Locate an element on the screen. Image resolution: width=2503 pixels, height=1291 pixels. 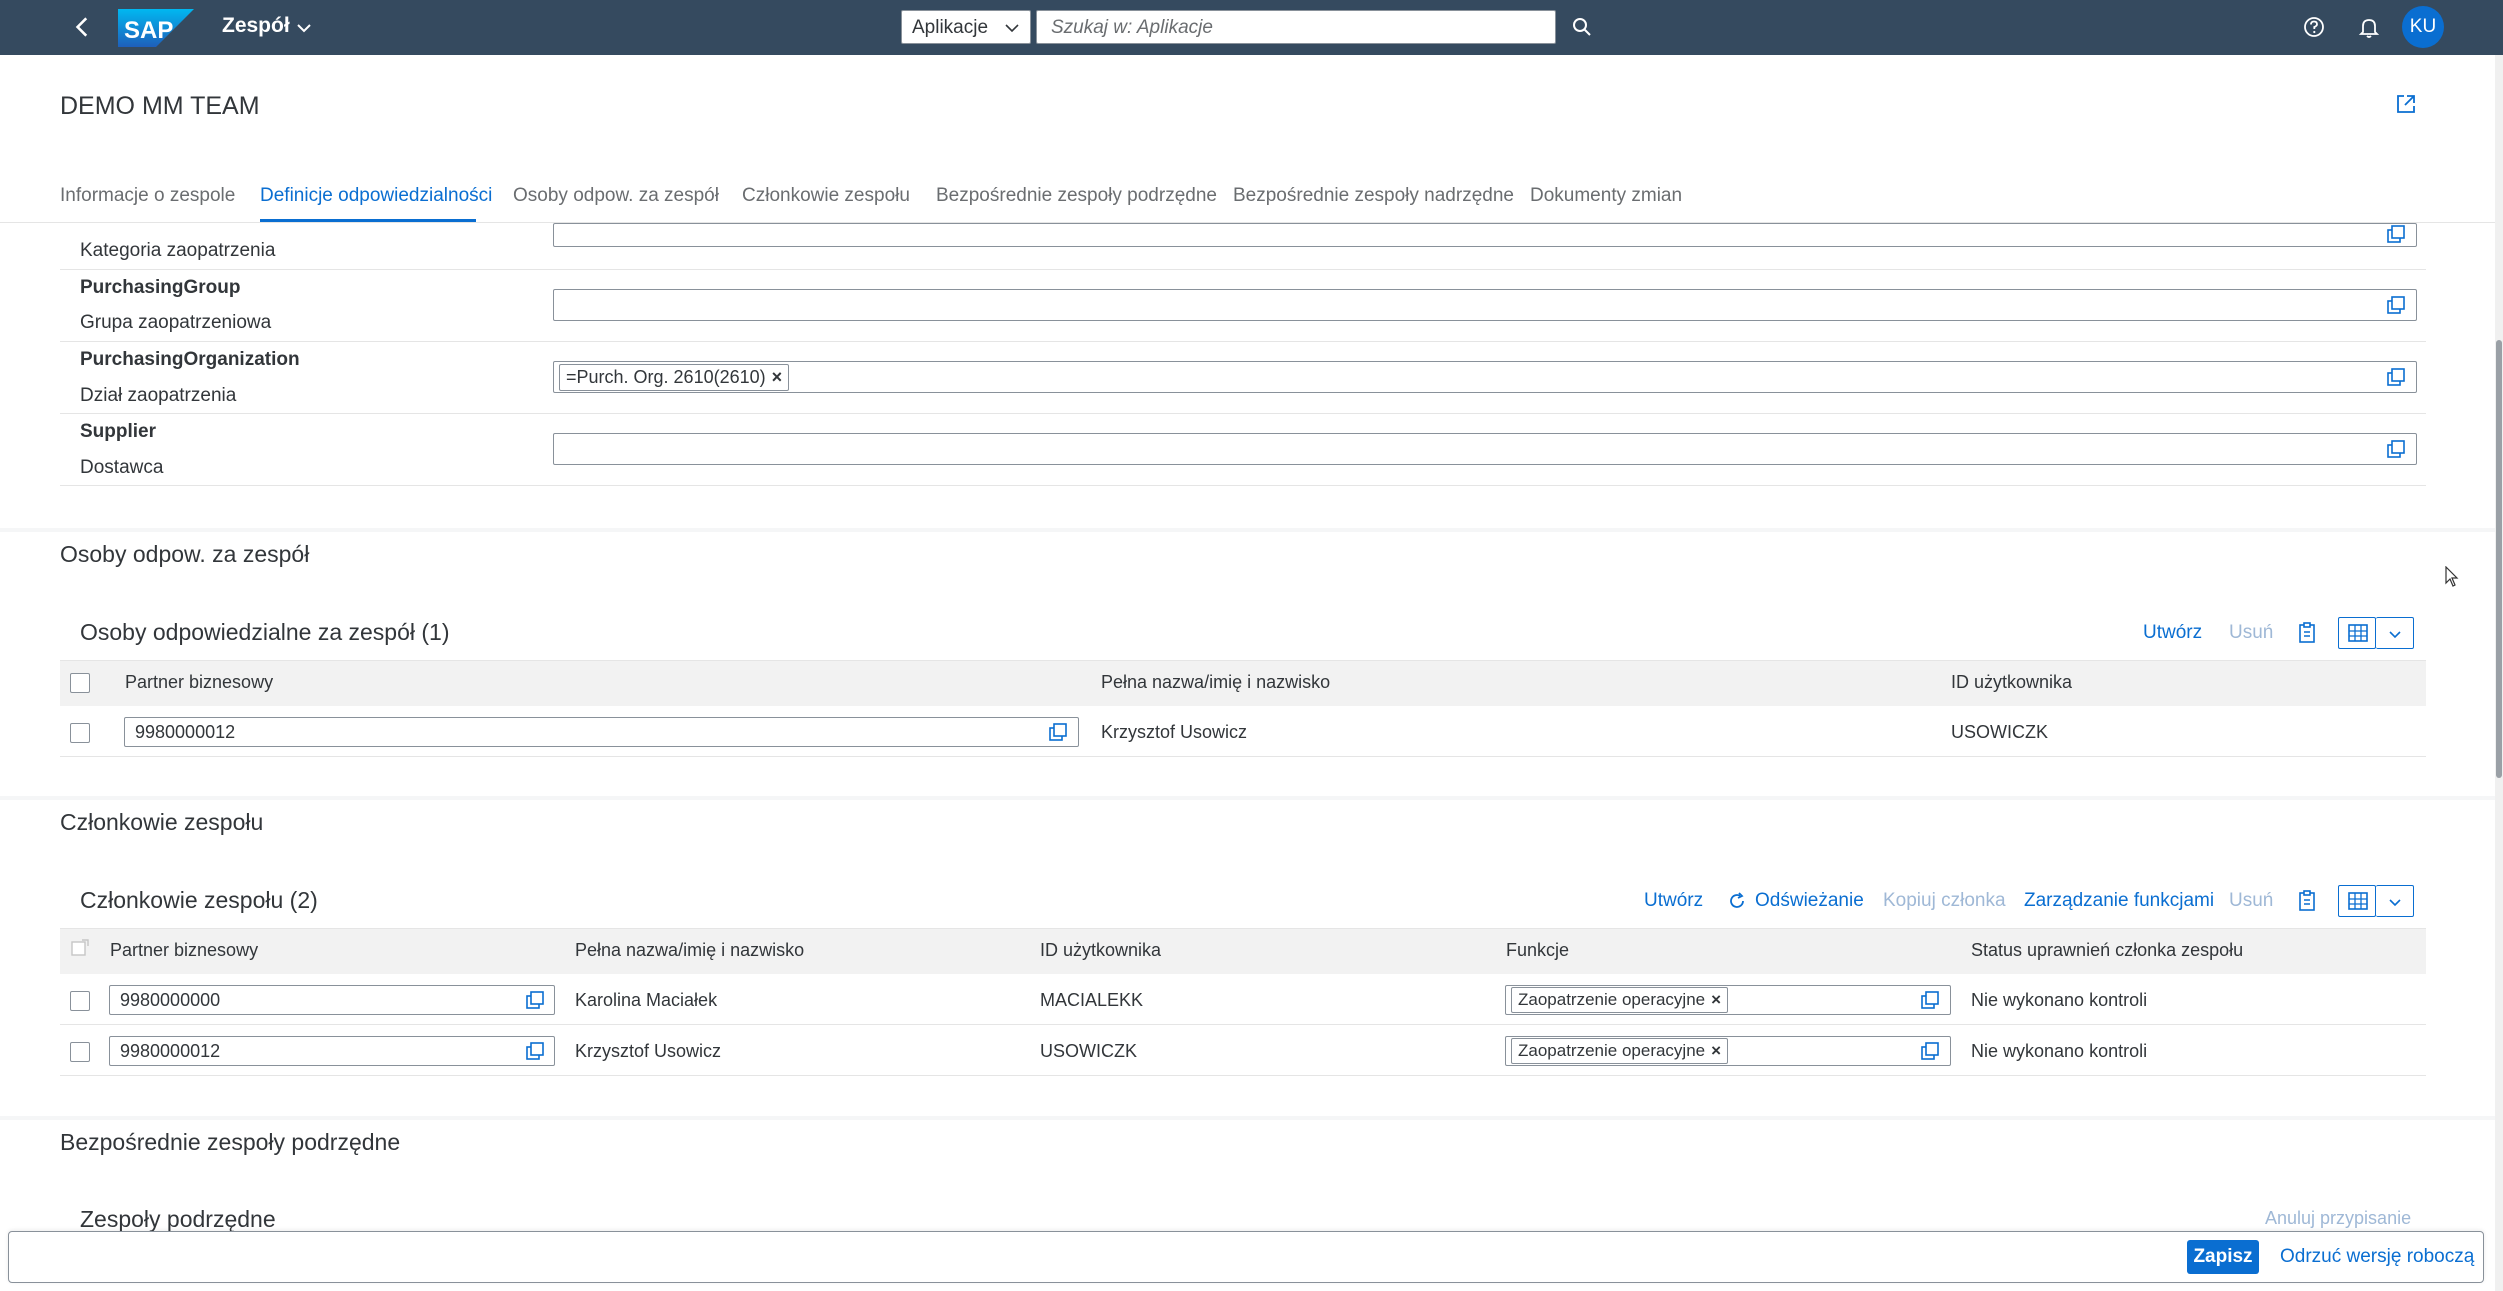
sap-logo: SAP is located at coordinates (156, 28).